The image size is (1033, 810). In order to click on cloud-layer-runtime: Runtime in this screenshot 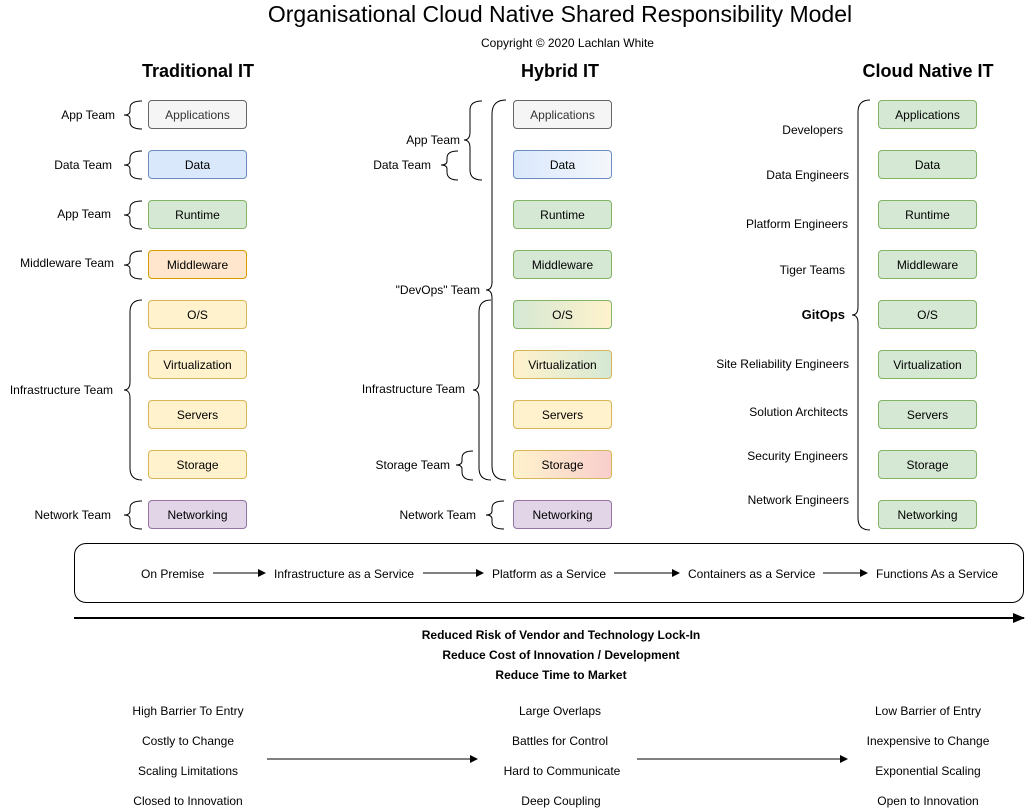, I will do `click(927, 214)`.